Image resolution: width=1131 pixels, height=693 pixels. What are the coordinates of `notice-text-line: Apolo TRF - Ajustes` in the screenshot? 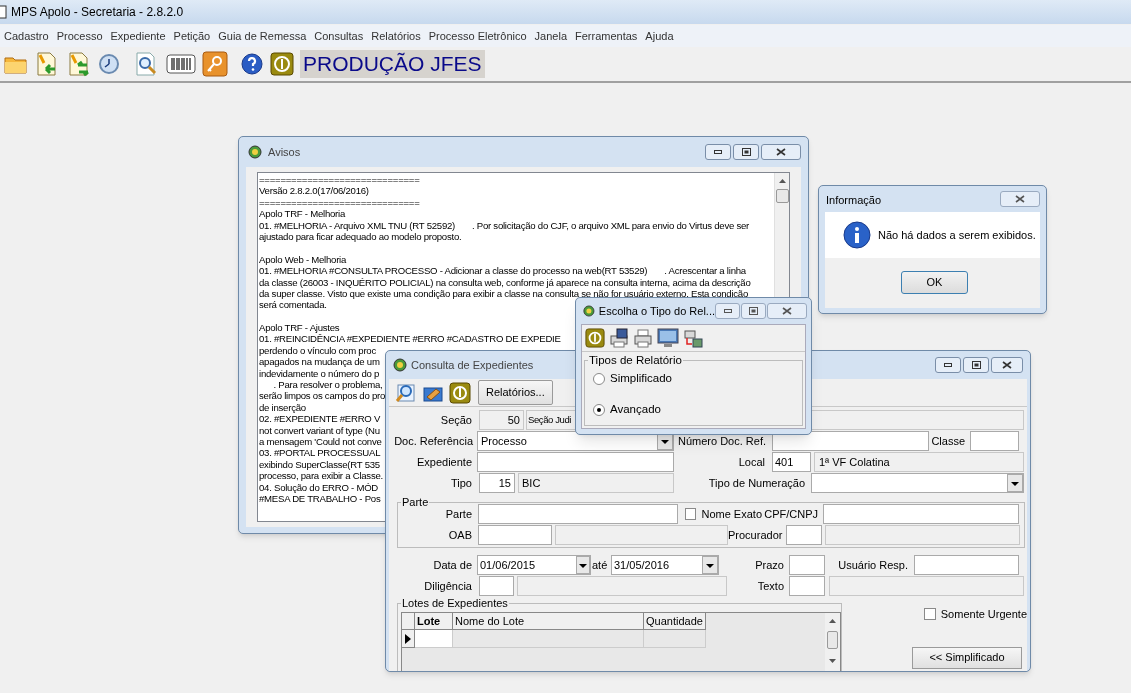 It's located at (299, 328).